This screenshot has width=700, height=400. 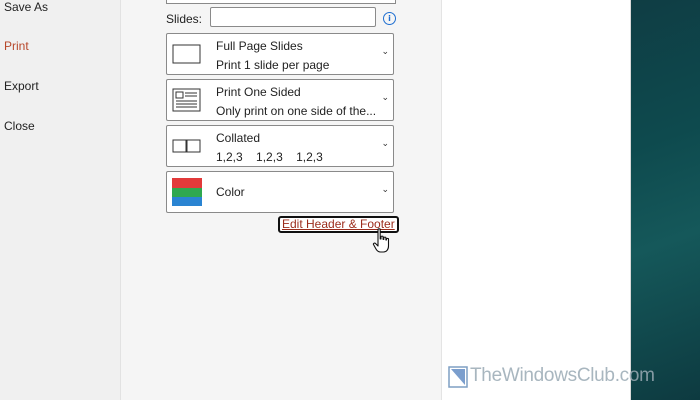 What do you see at coordinates (280, 146) in the screenshot?
I see `collation-dropdown: Collated 1,2,3 1,2,3 1,2,3 ⌄` at bounding box center [280, 146].